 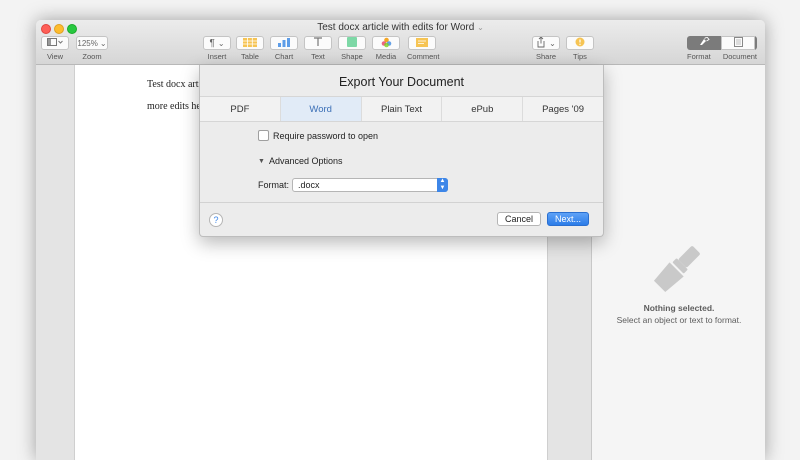 What do you see at coordinates (679, 308) in the screenshot?
I see `nothing-selected-title: Nothing selected.` at bounding box center [679, 308].